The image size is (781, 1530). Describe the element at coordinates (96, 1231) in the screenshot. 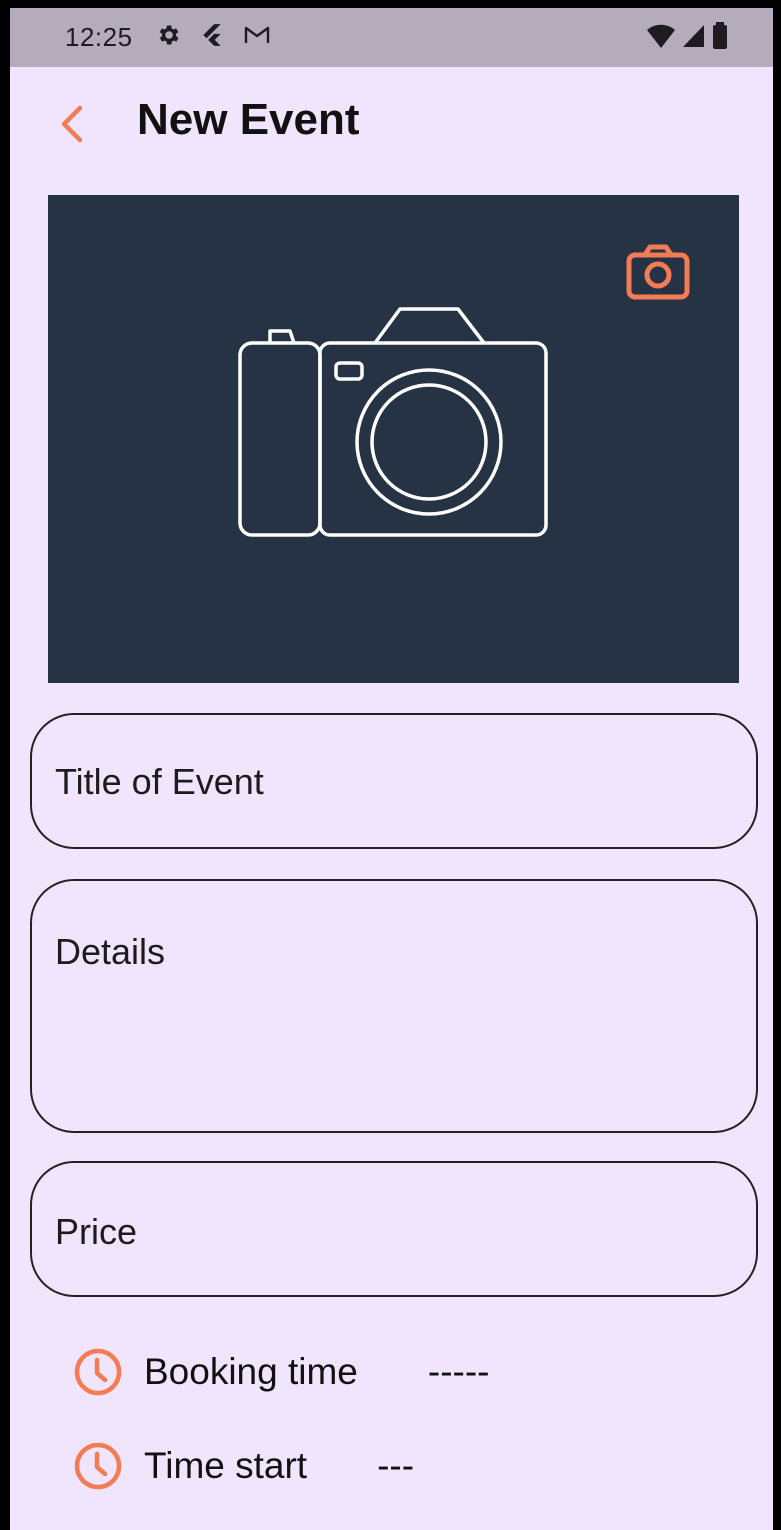

I see `price-placeholder: Price` at that location.